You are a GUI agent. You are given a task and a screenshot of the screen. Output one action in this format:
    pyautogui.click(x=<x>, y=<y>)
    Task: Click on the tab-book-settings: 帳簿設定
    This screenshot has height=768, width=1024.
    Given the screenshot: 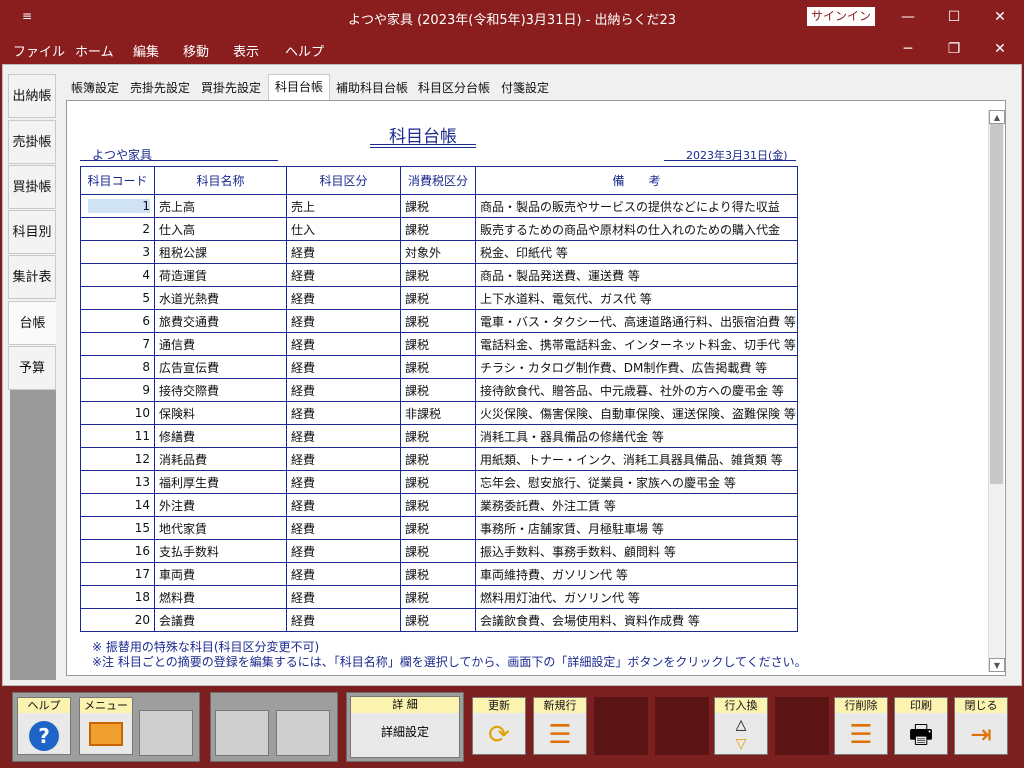 What is the action you would take?
    pyautogui.click(x=95, y=88)
    